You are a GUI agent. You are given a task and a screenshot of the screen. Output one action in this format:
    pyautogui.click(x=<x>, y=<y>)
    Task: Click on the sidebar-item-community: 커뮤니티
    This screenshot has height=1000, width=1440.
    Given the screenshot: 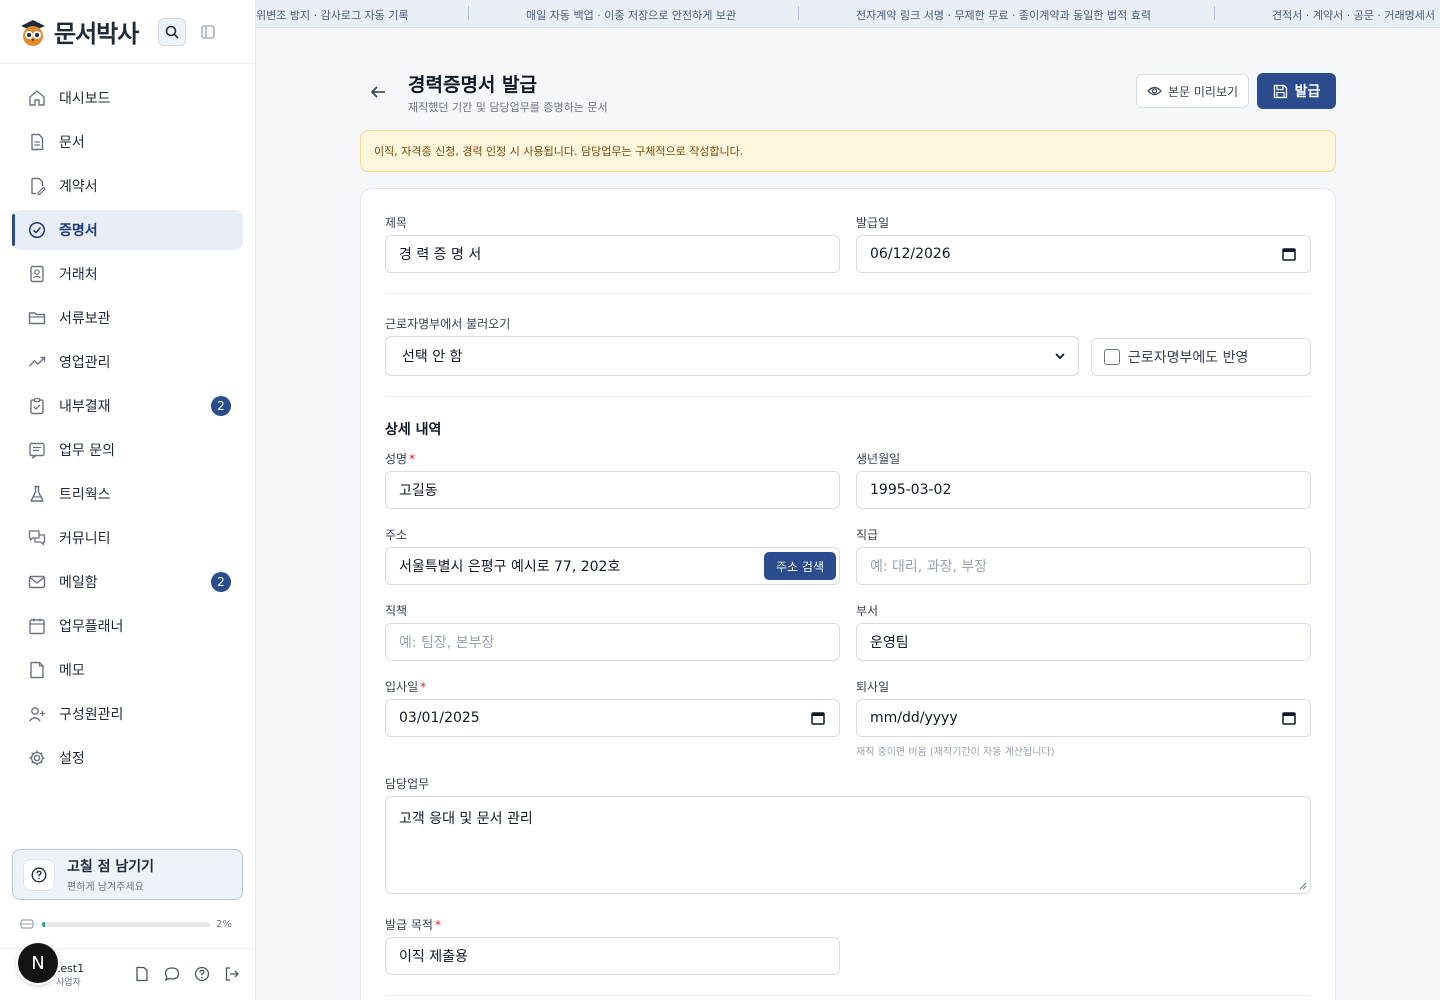 What is the action you would take?
    pyautogui.click(x=127, y=538)
    